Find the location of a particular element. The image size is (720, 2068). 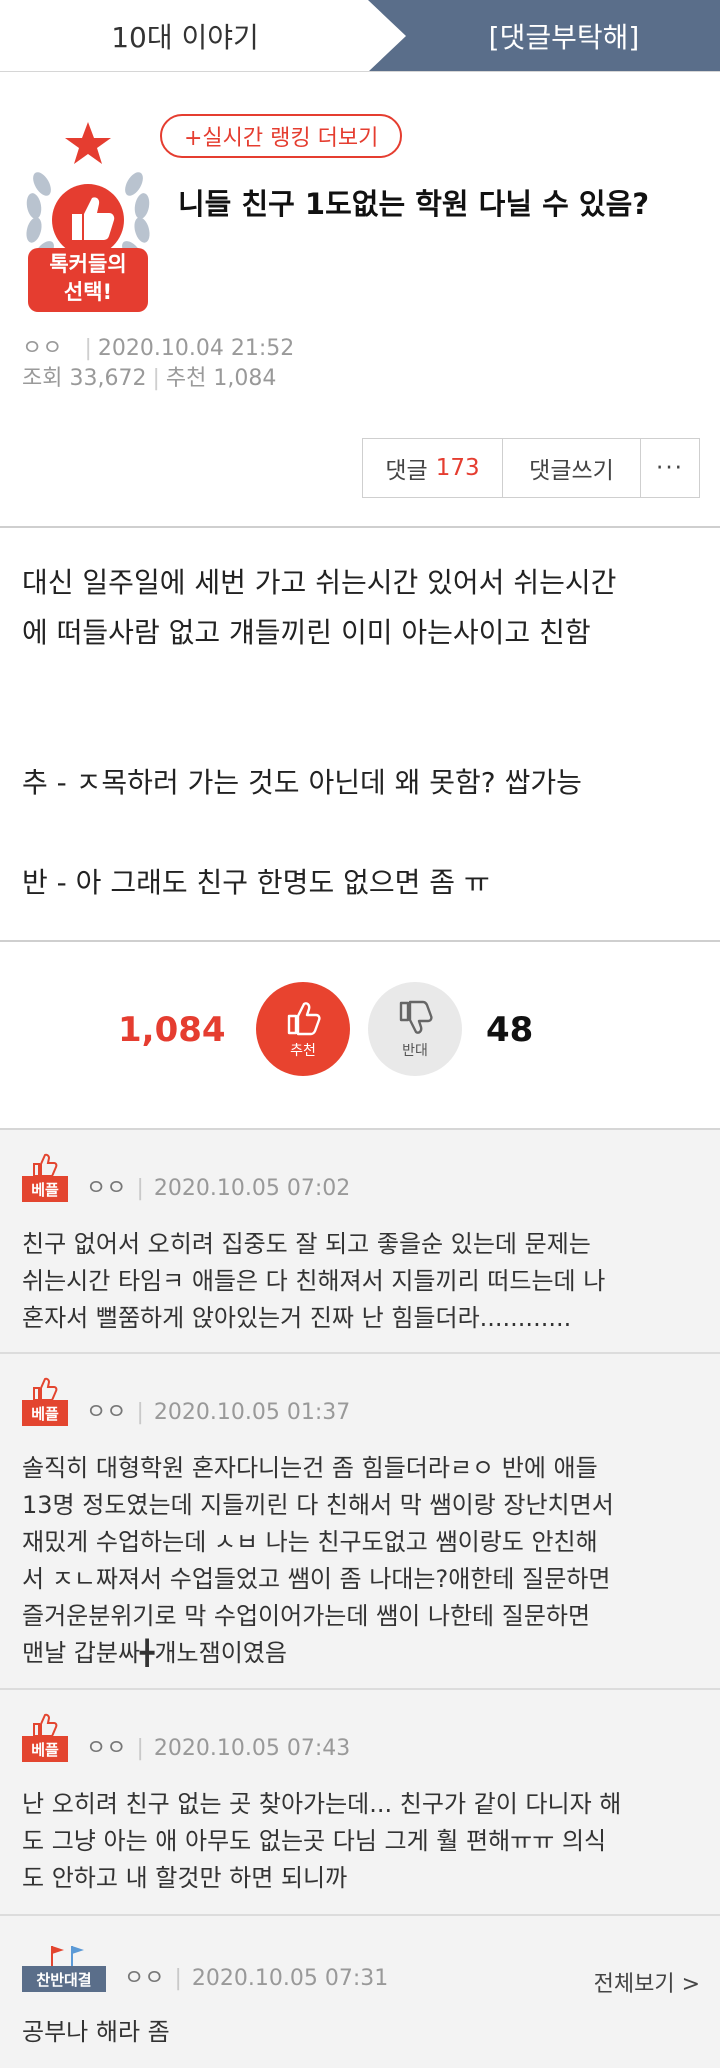

comment-line: 재밌게 수업하는데 ㅅㅂ 나는 친구도없고 쌤이랑도 안친해 is located at coordinates (310, 1542).